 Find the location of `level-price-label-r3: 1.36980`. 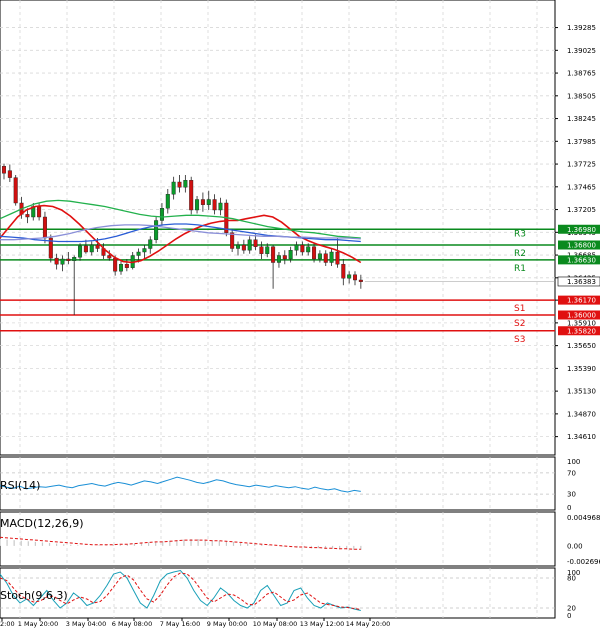

level-price-label-r3: 1.36980 is located at coordinates (581, 230).